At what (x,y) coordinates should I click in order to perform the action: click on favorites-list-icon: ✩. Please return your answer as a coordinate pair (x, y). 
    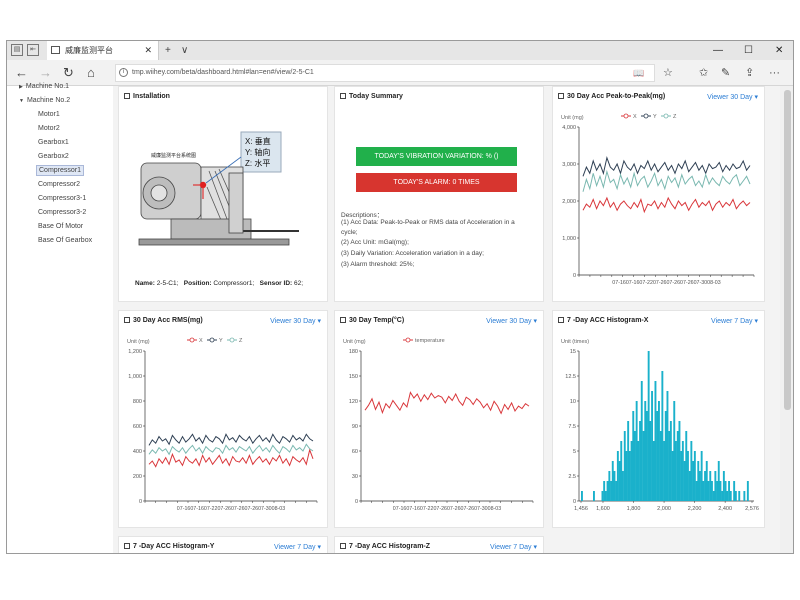
    Looking at the image, I should click on (703, 73).